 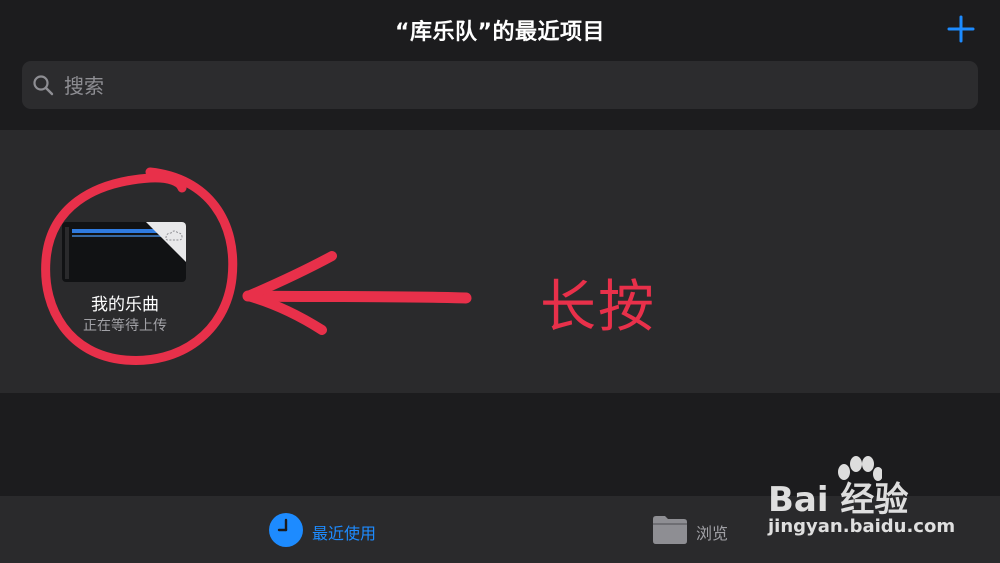 What do you see at coordinates (862, 526) in the screenshot?
I see `watermark-url: jingyan.baidu.com` at bounding box center [862, 526].